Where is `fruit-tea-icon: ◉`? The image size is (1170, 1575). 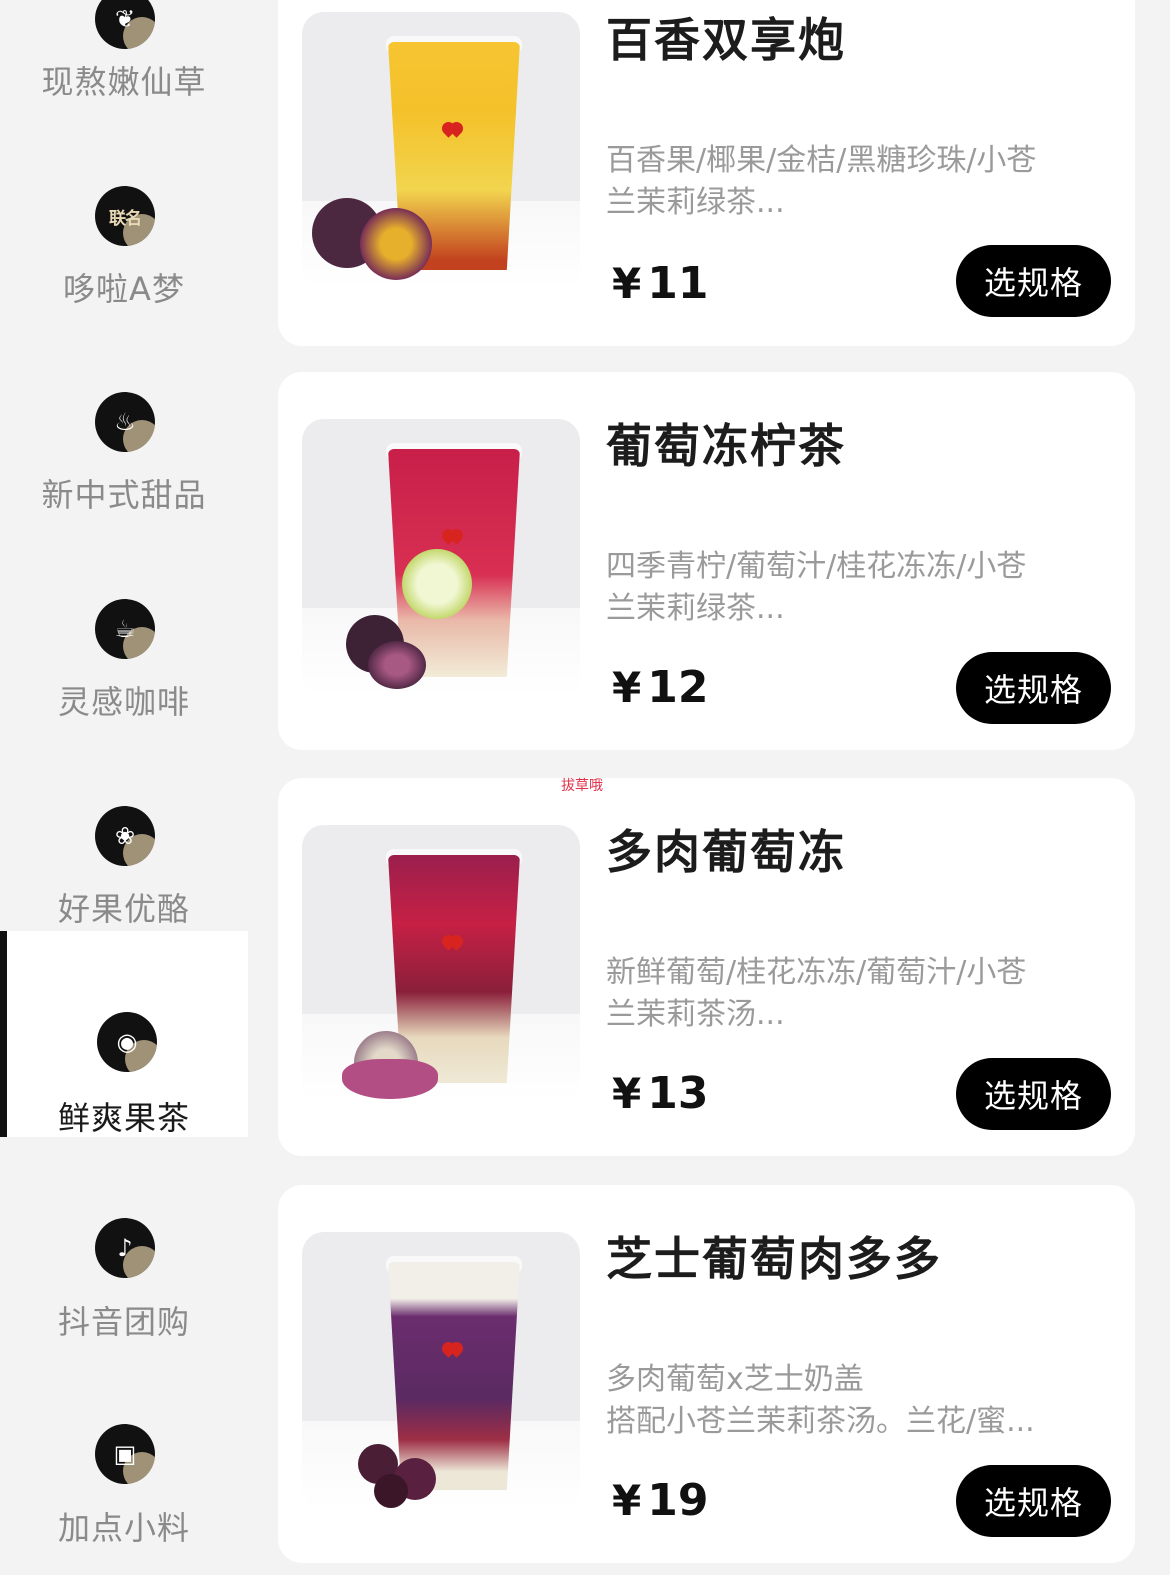 fruit-tea-icon: ◉ is located at coordinates (127, 1042).